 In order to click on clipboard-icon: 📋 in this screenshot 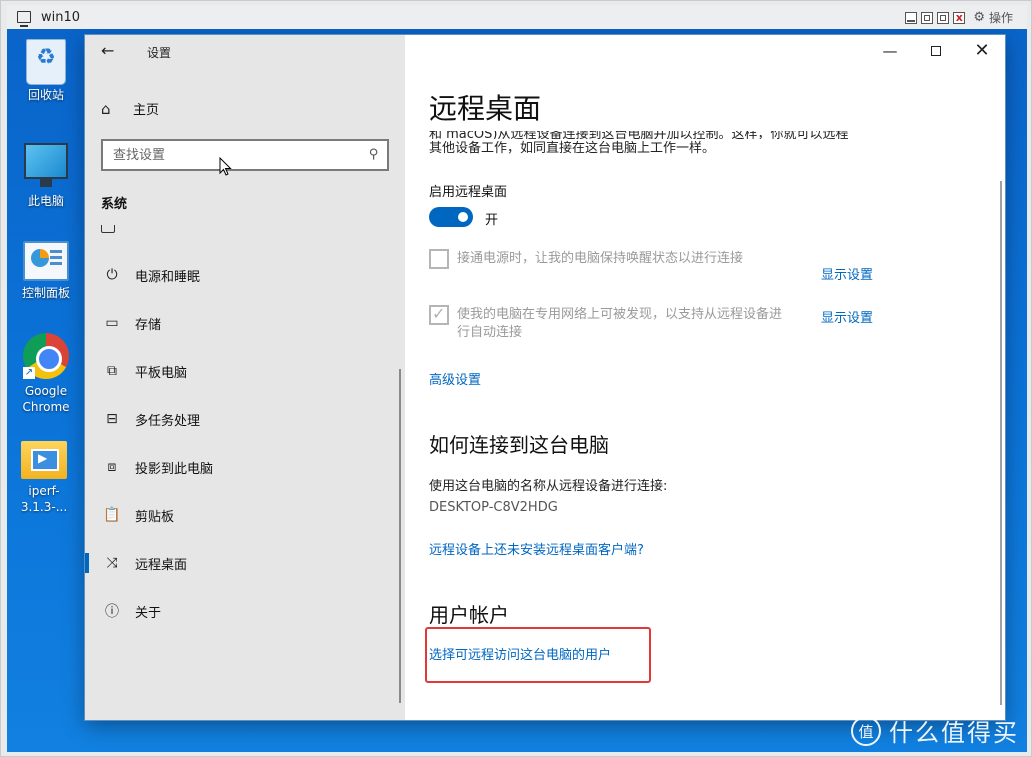, I will do `click(112, 515)`.